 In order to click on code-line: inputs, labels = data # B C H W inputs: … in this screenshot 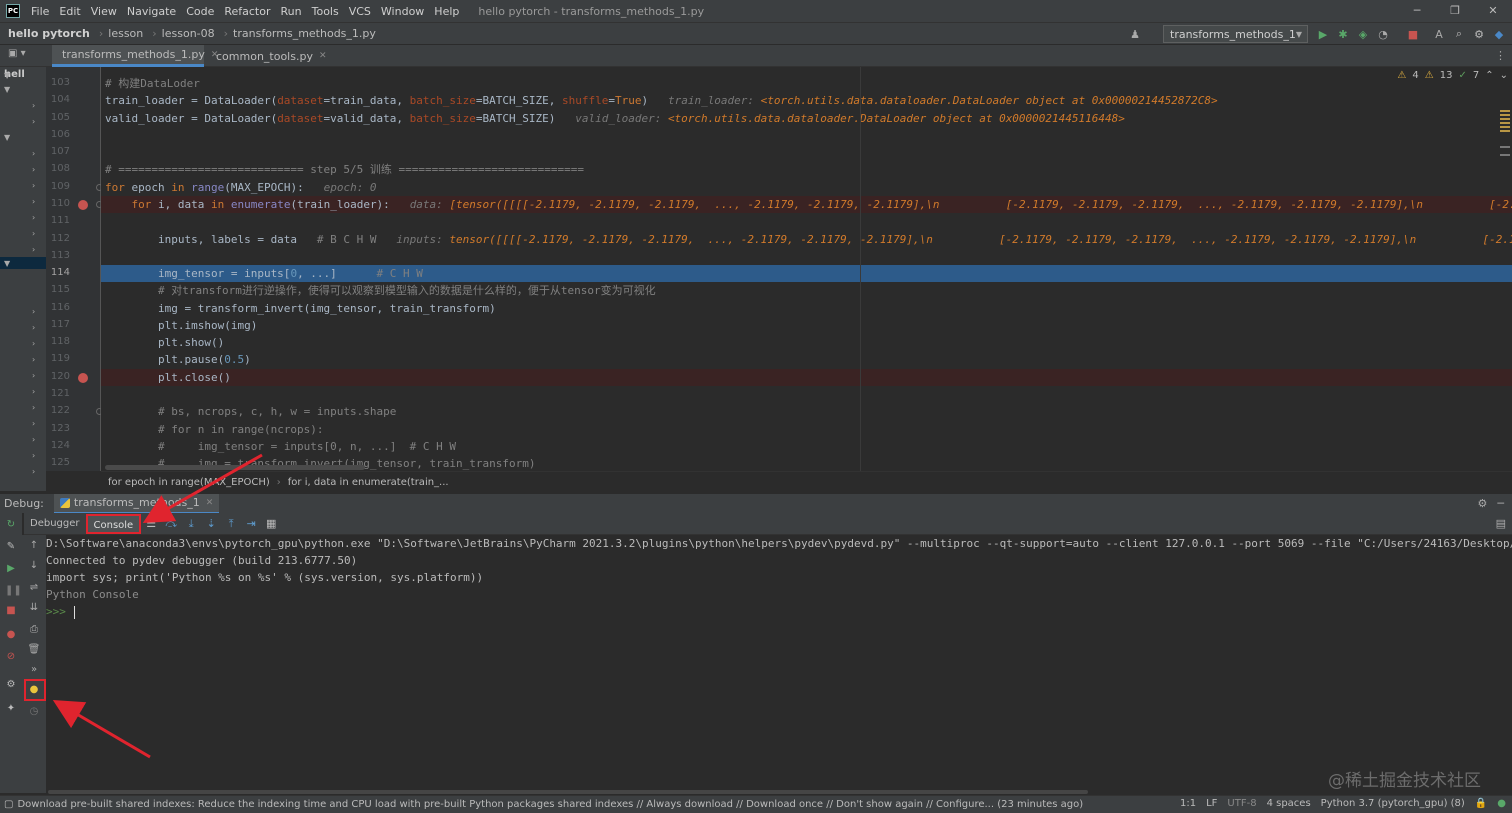, I will do `click(806, 239)`.